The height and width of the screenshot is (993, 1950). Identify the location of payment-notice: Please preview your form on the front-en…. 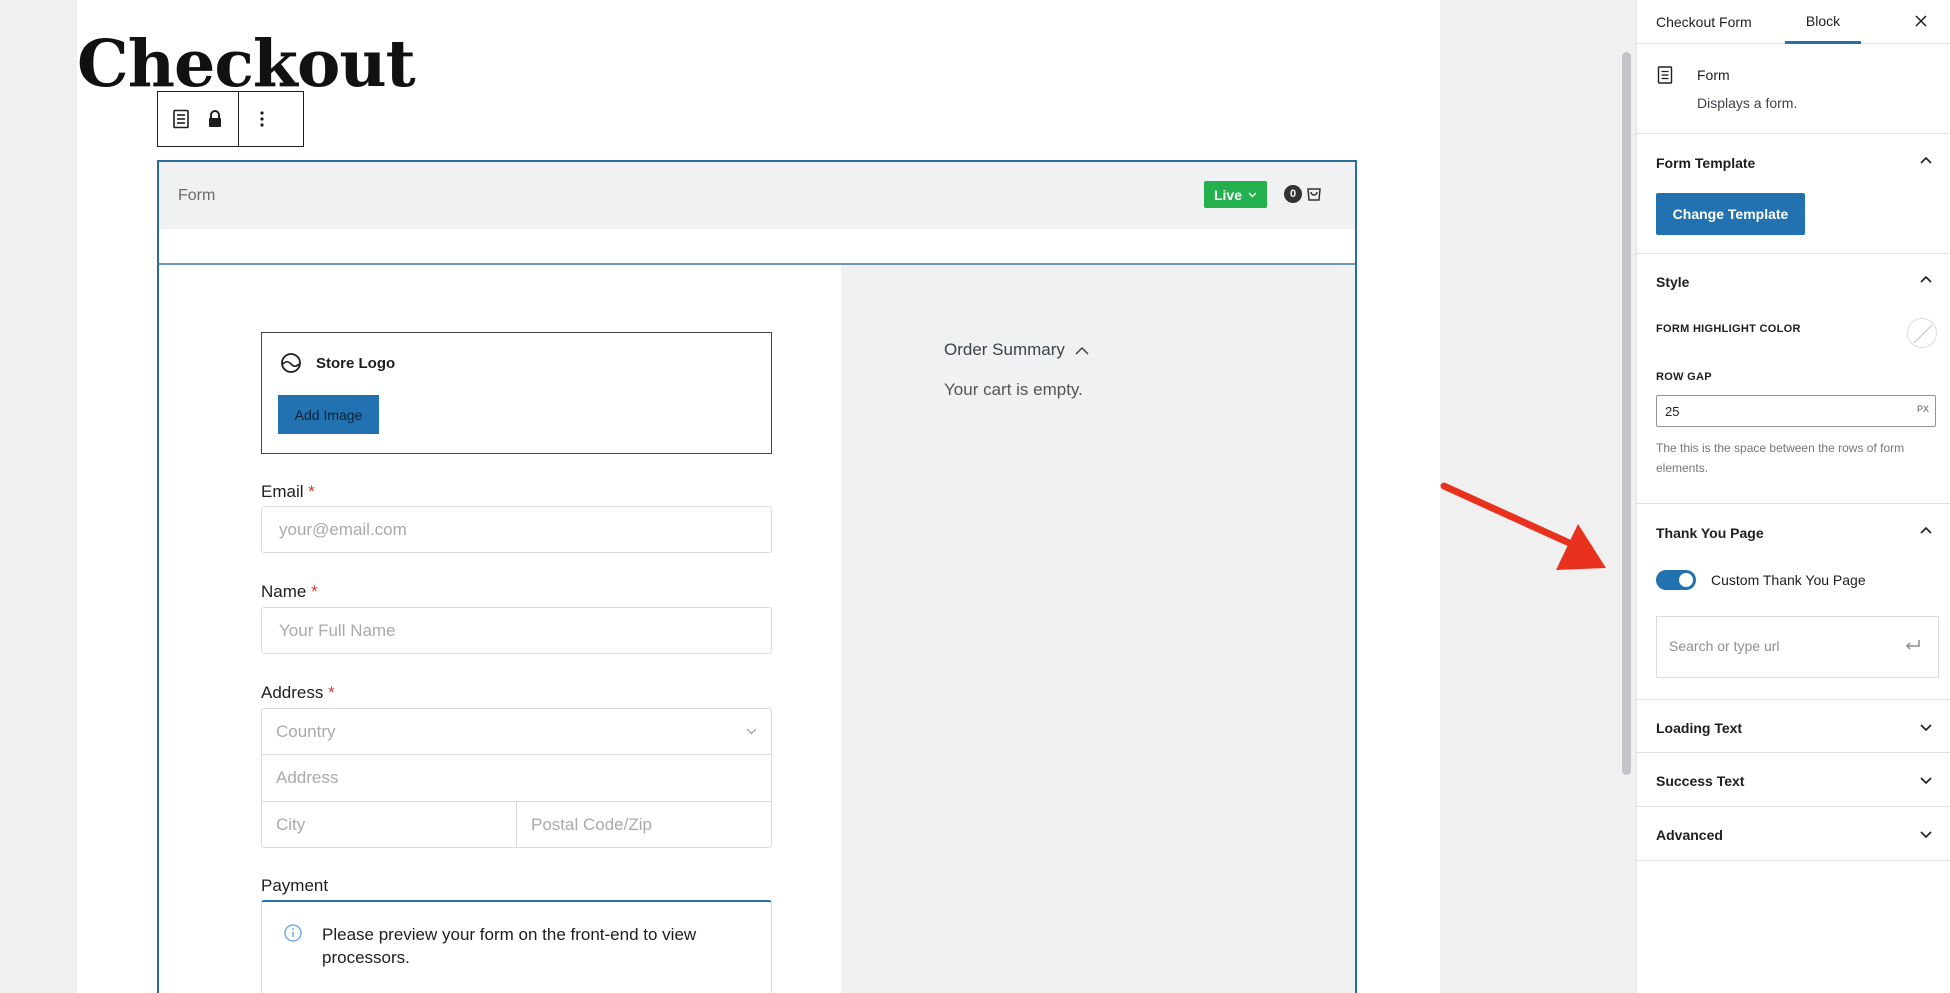
(516, 946).